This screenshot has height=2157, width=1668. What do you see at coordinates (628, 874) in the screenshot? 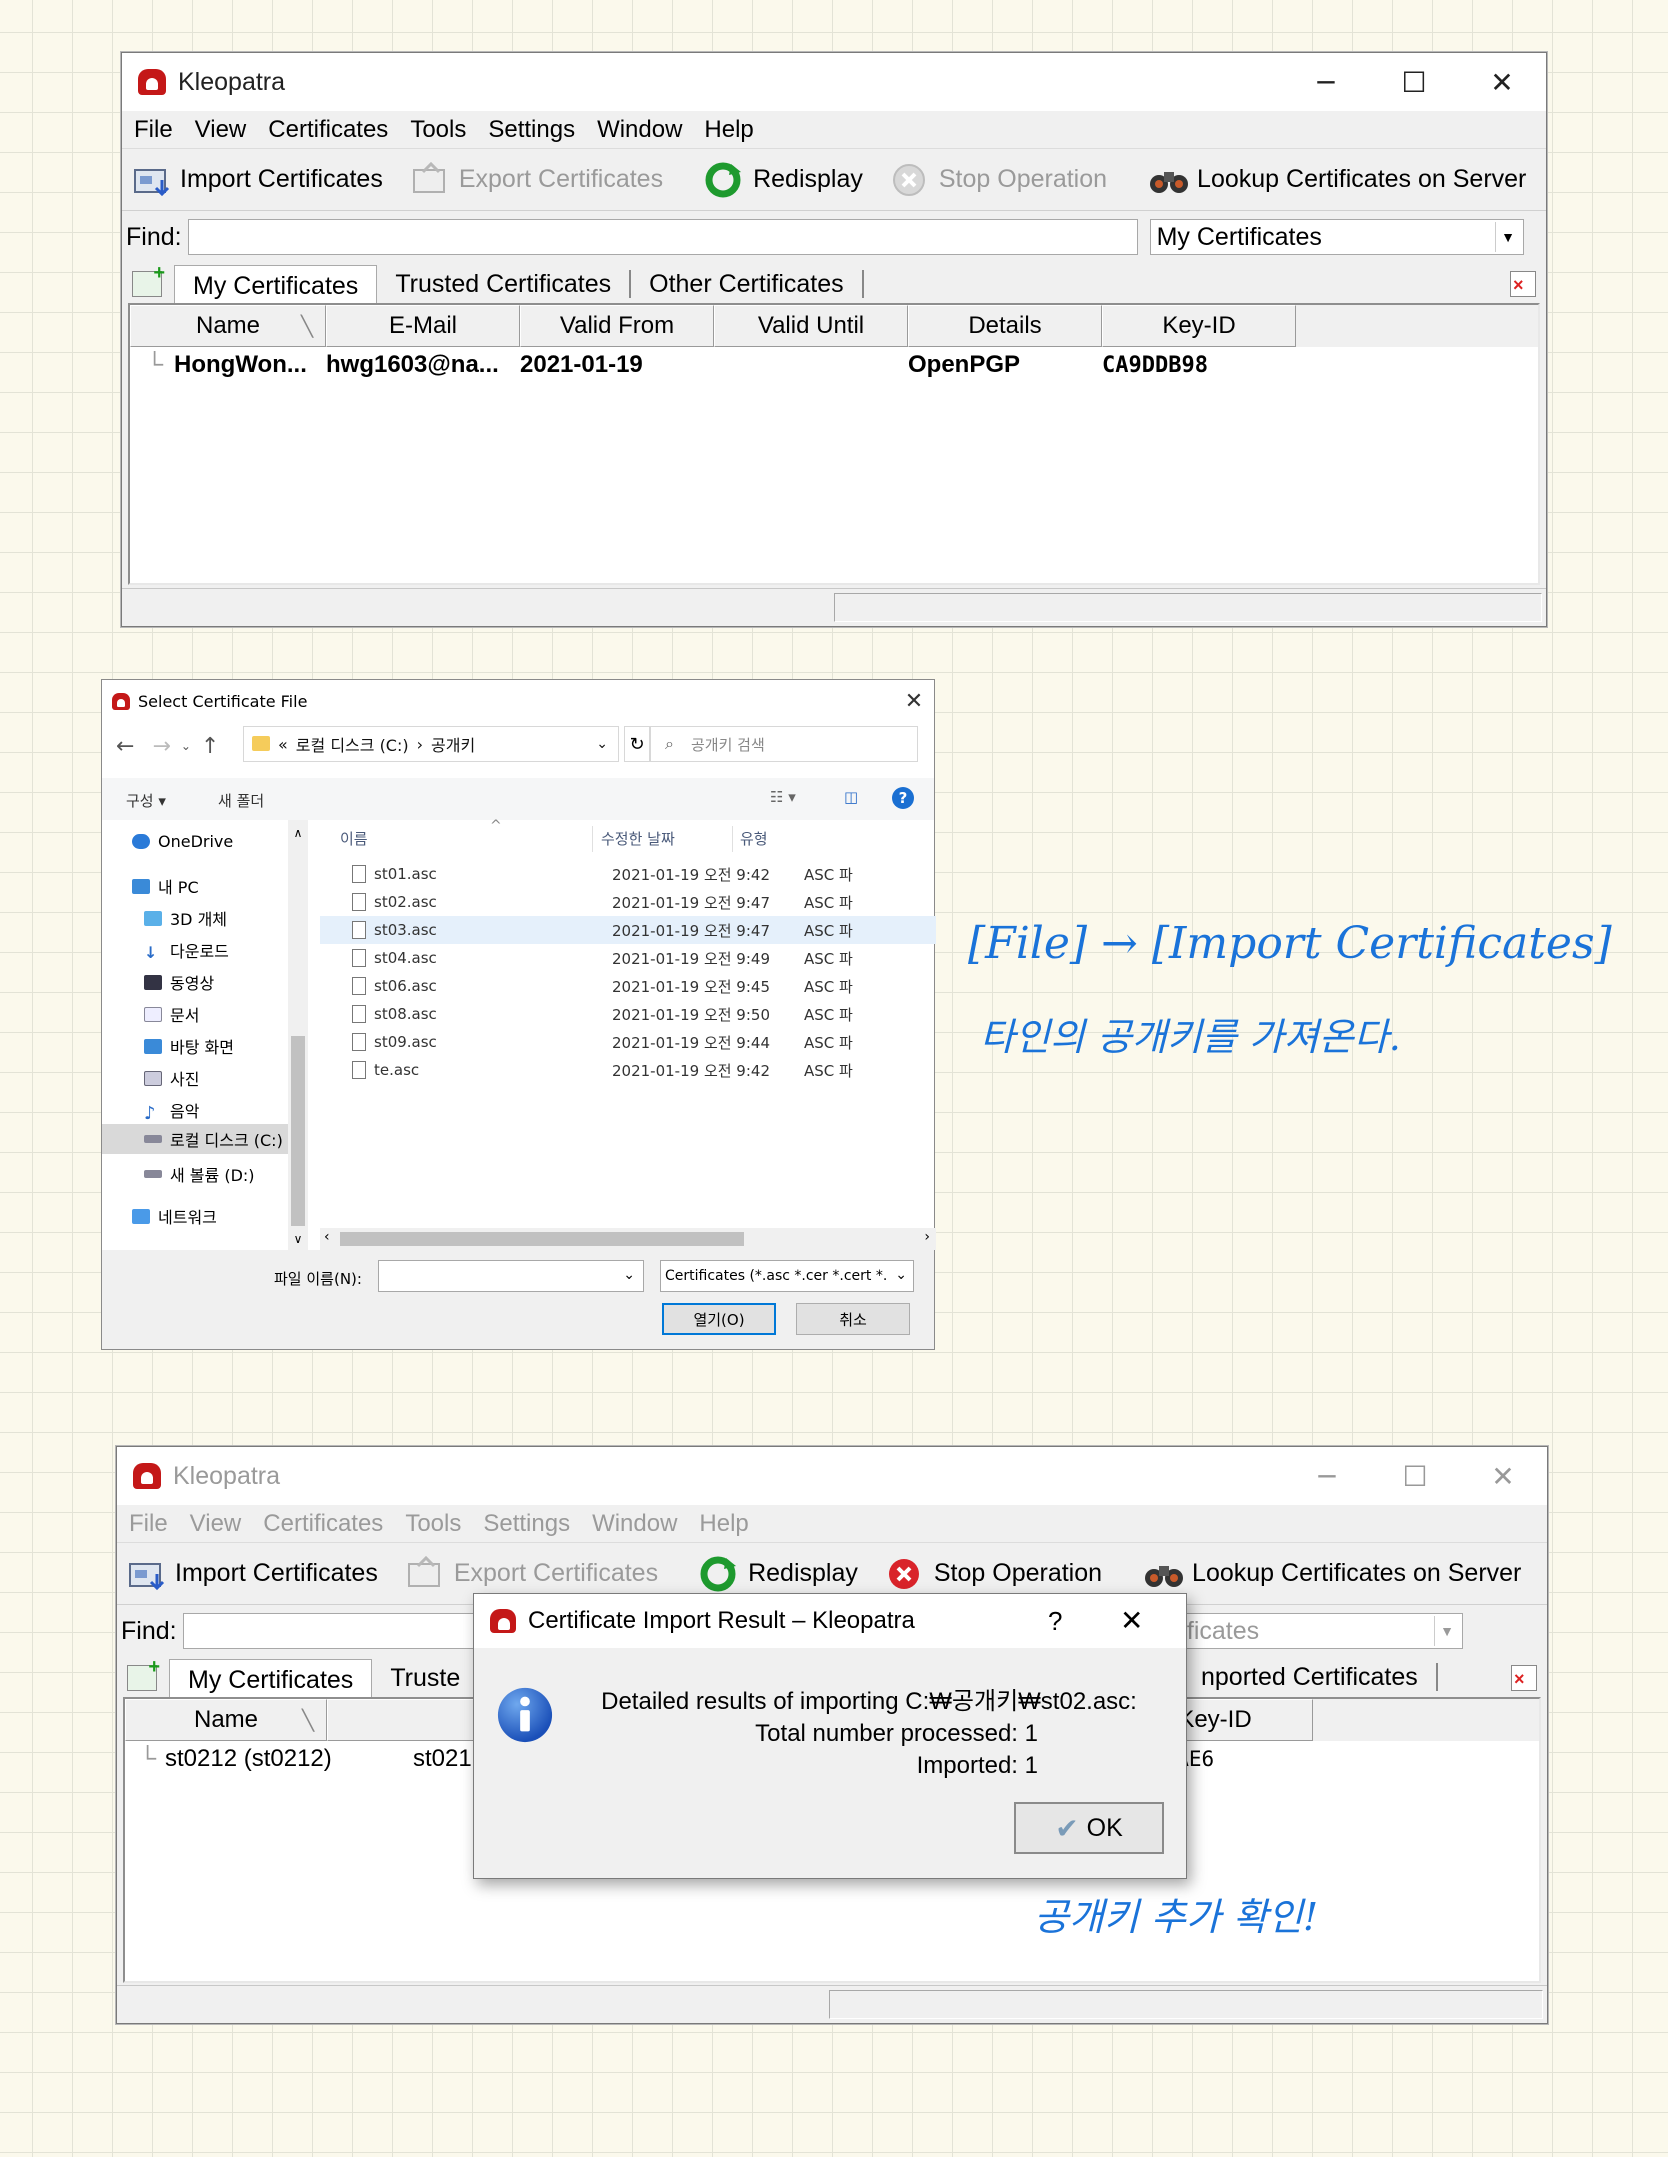
I see `list-item: st01.asc 2021-01-19 오전 9:42 ASC 파` at bounding box center [628, 874].